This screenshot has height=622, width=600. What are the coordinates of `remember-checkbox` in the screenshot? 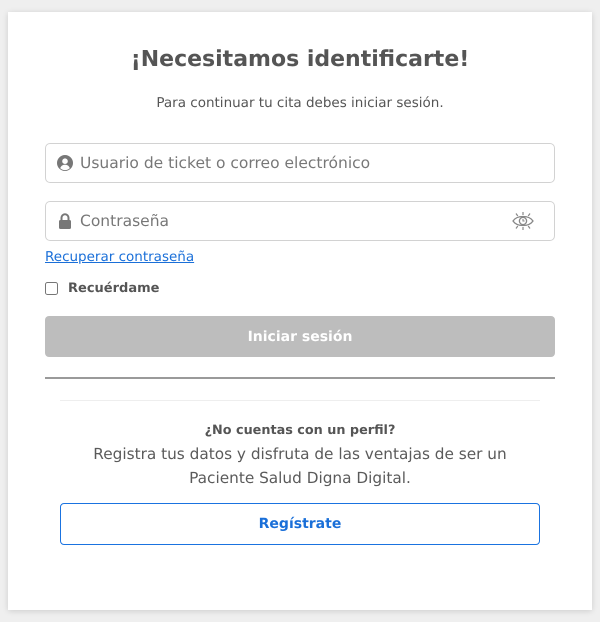 It's located at (51, 288).